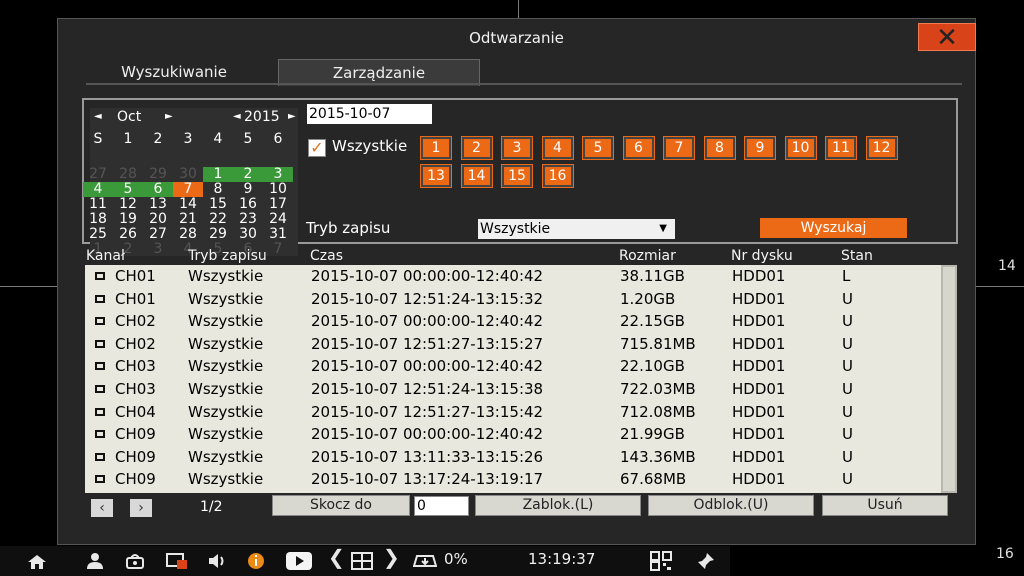 The image size is (1024, 576). Describe the element at coordinates (237, 117) in the screenshot. I see `prev-year-arrow: ◄` at that location.